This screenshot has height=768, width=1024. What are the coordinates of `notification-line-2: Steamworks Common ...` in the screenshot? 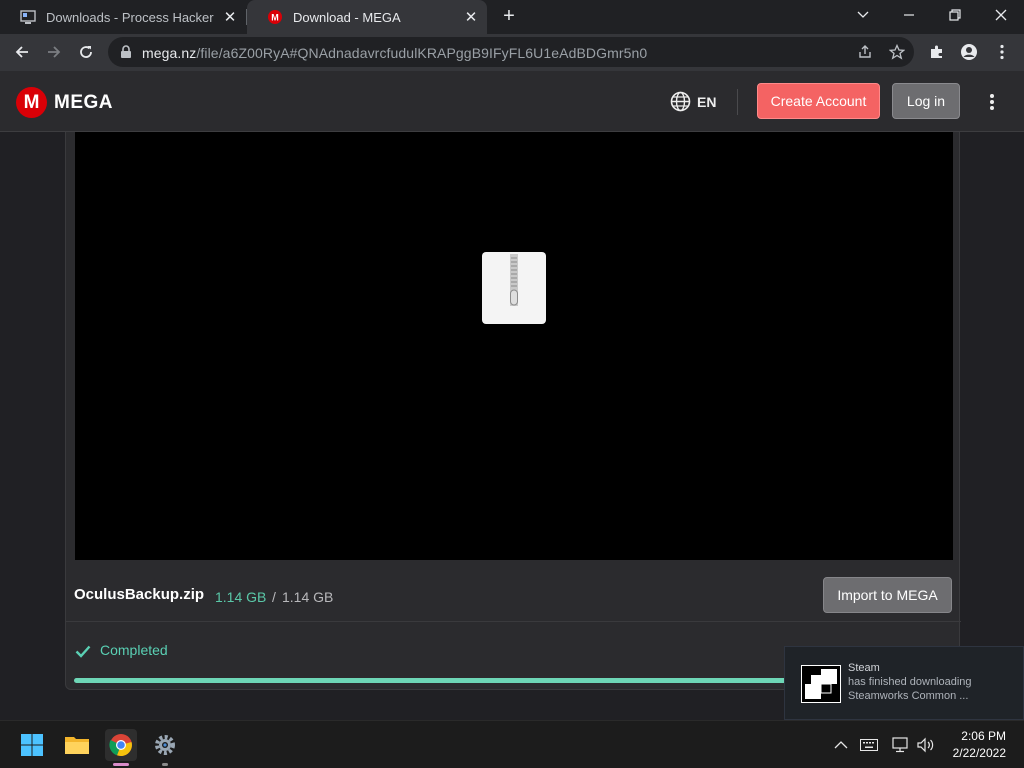 It's located at (908, 696).